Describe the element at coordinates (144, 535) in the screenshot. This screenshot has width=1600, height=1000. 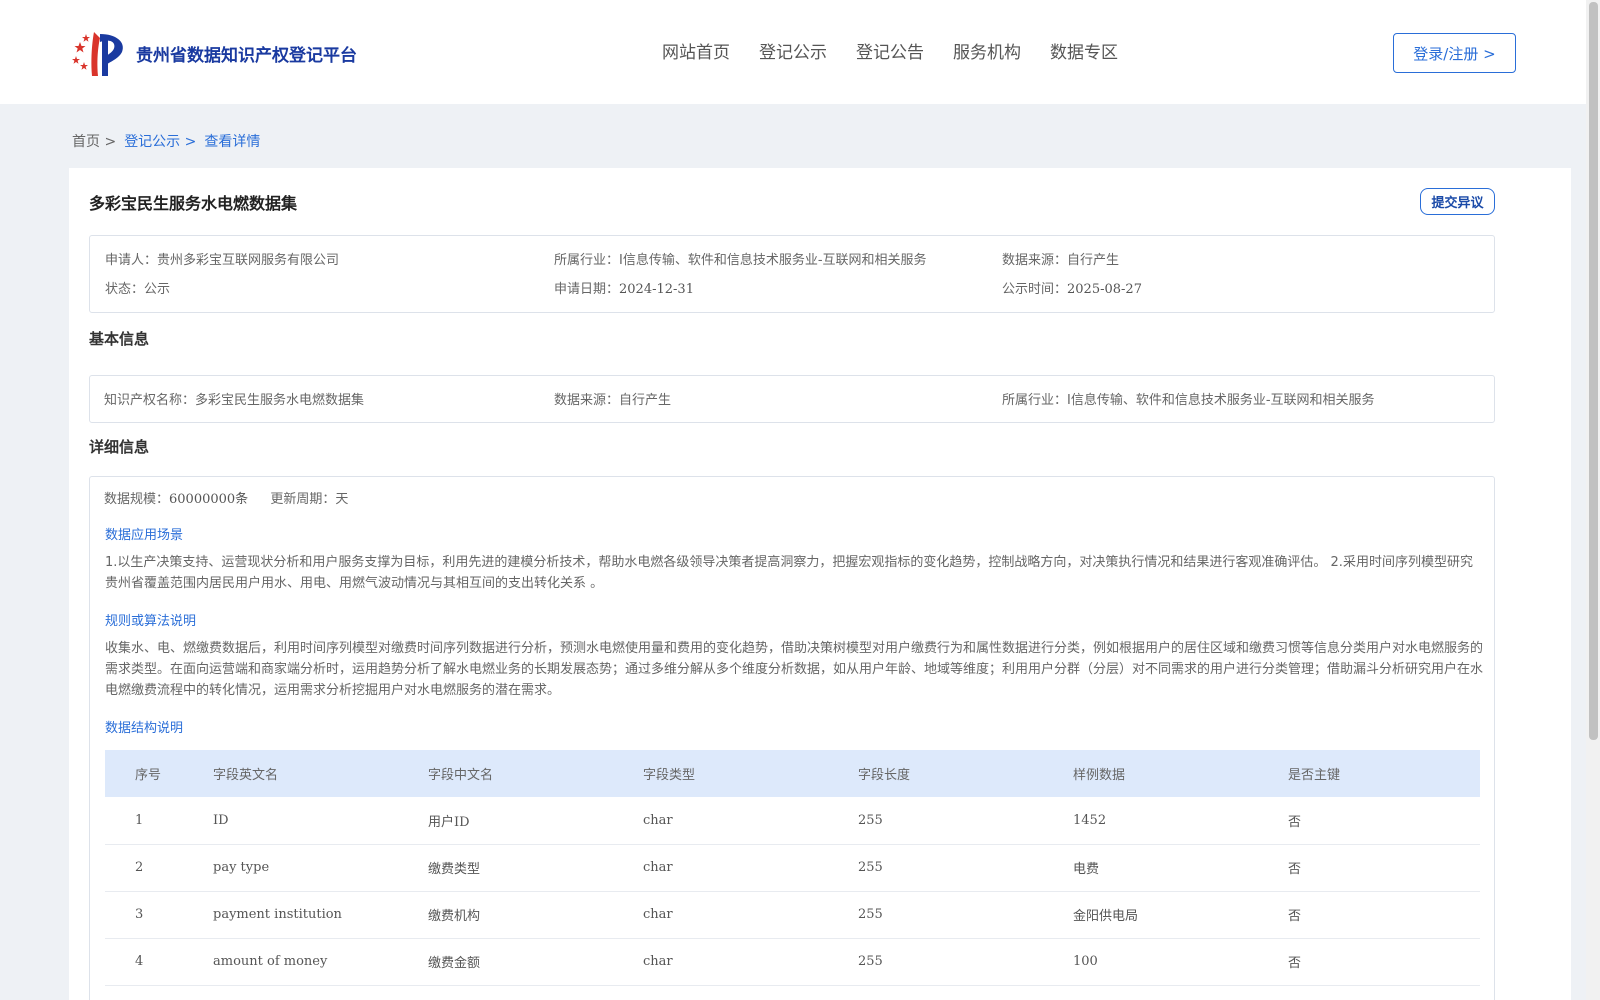
I see `scenario-heading: 数据应用场景` at that location.